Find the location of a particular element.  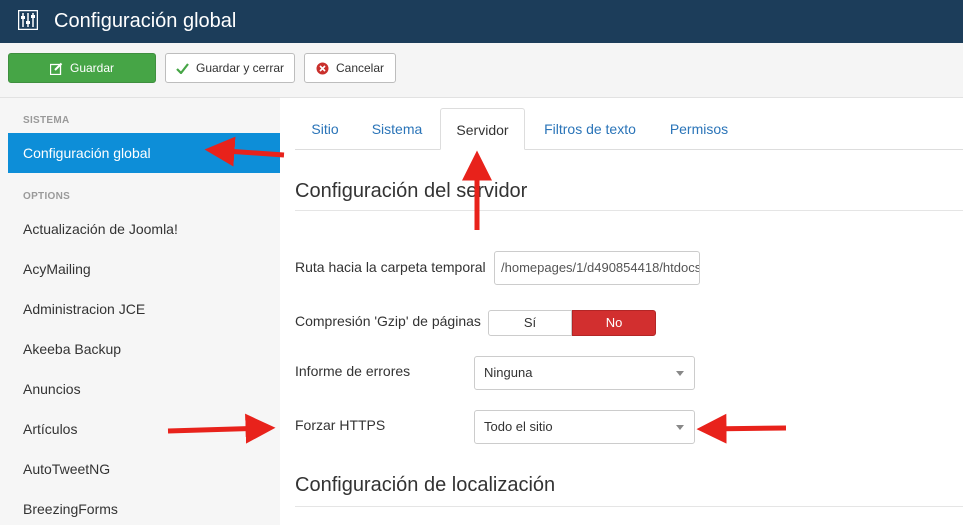

tab-system: Sistema is located at coordinates (397, 129).